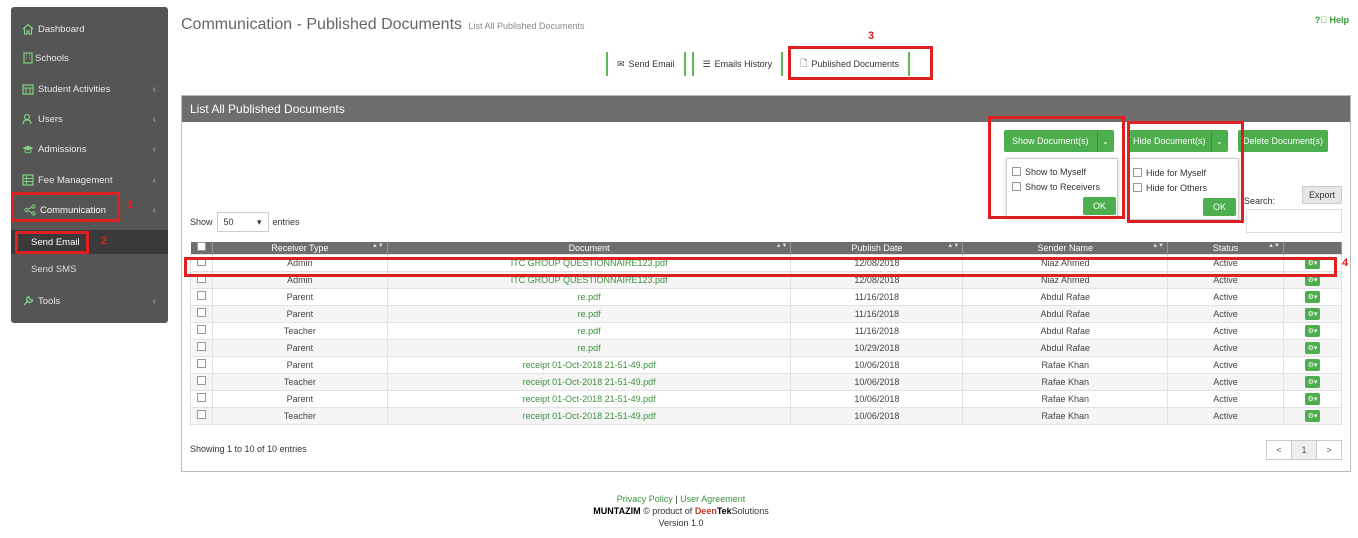 The image size is (1358, 538). I want to click on column-header: Receiver Type ▲▼, so click(300, 248).